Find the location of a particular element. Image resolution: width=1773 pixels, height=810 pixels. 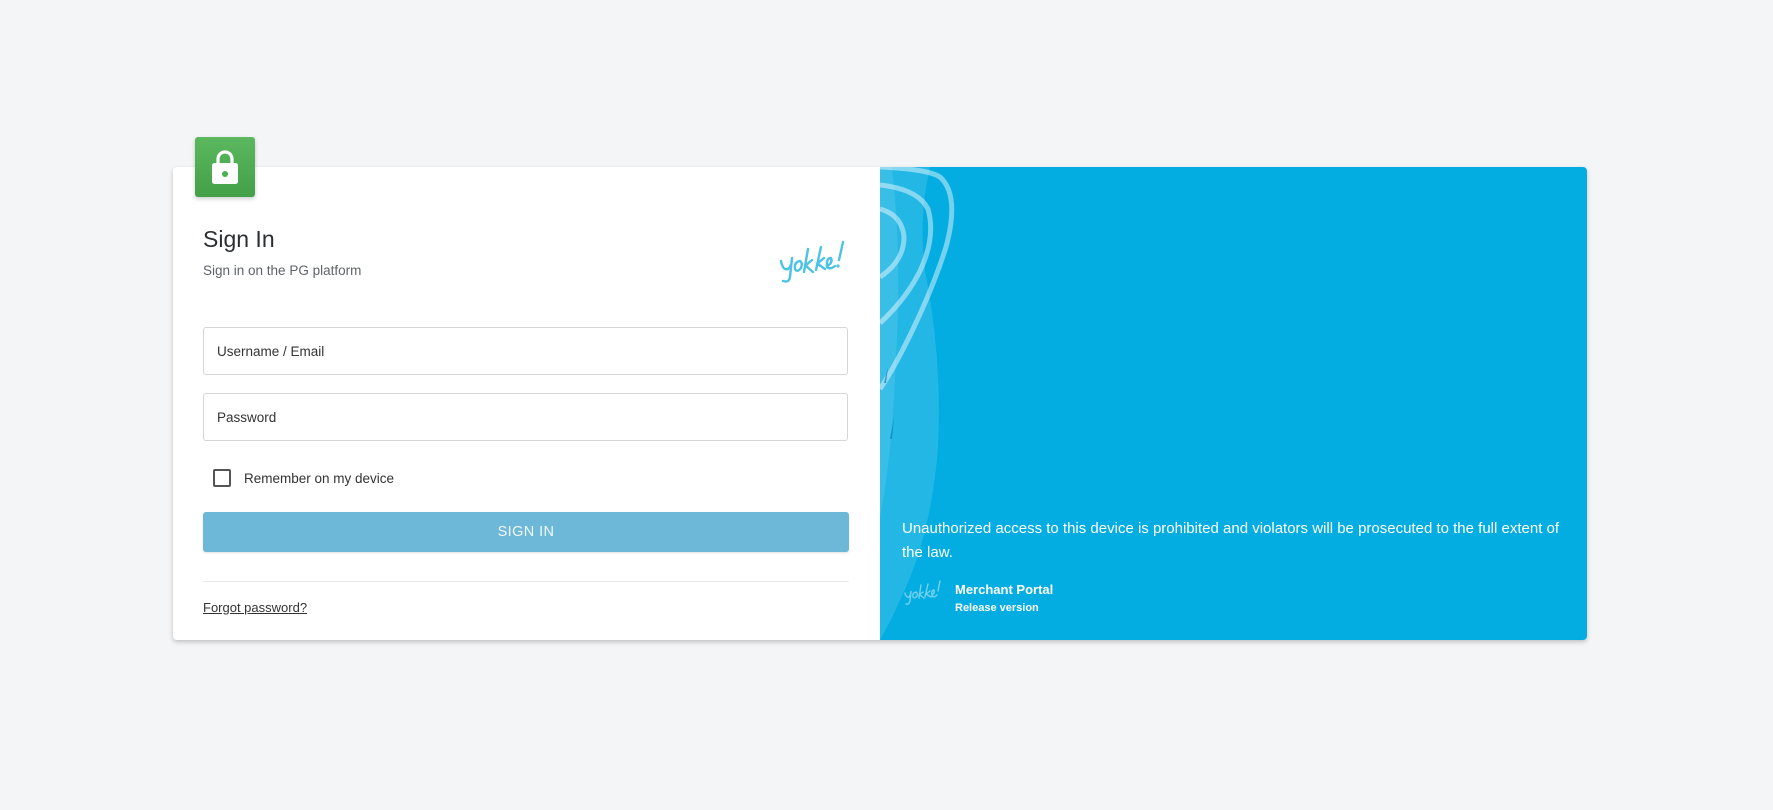

password-input is located at coordinates (525, 417).